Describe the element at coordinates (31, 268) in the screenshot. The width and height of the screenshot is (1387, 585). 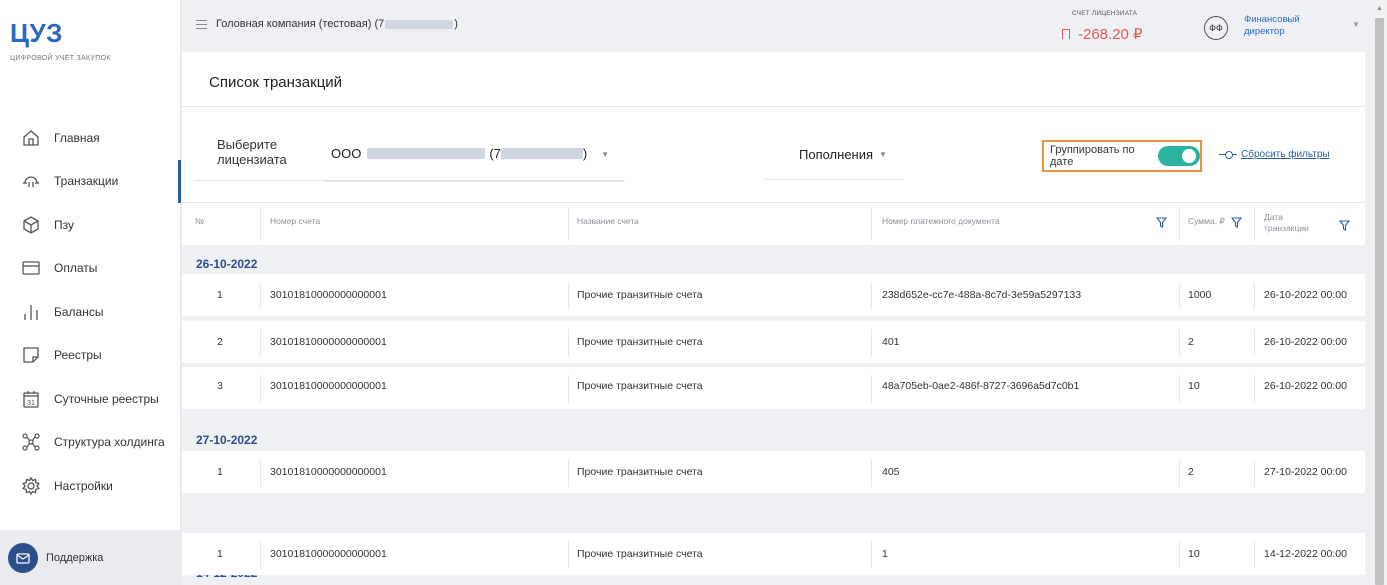
I see `card-icon` at that location.